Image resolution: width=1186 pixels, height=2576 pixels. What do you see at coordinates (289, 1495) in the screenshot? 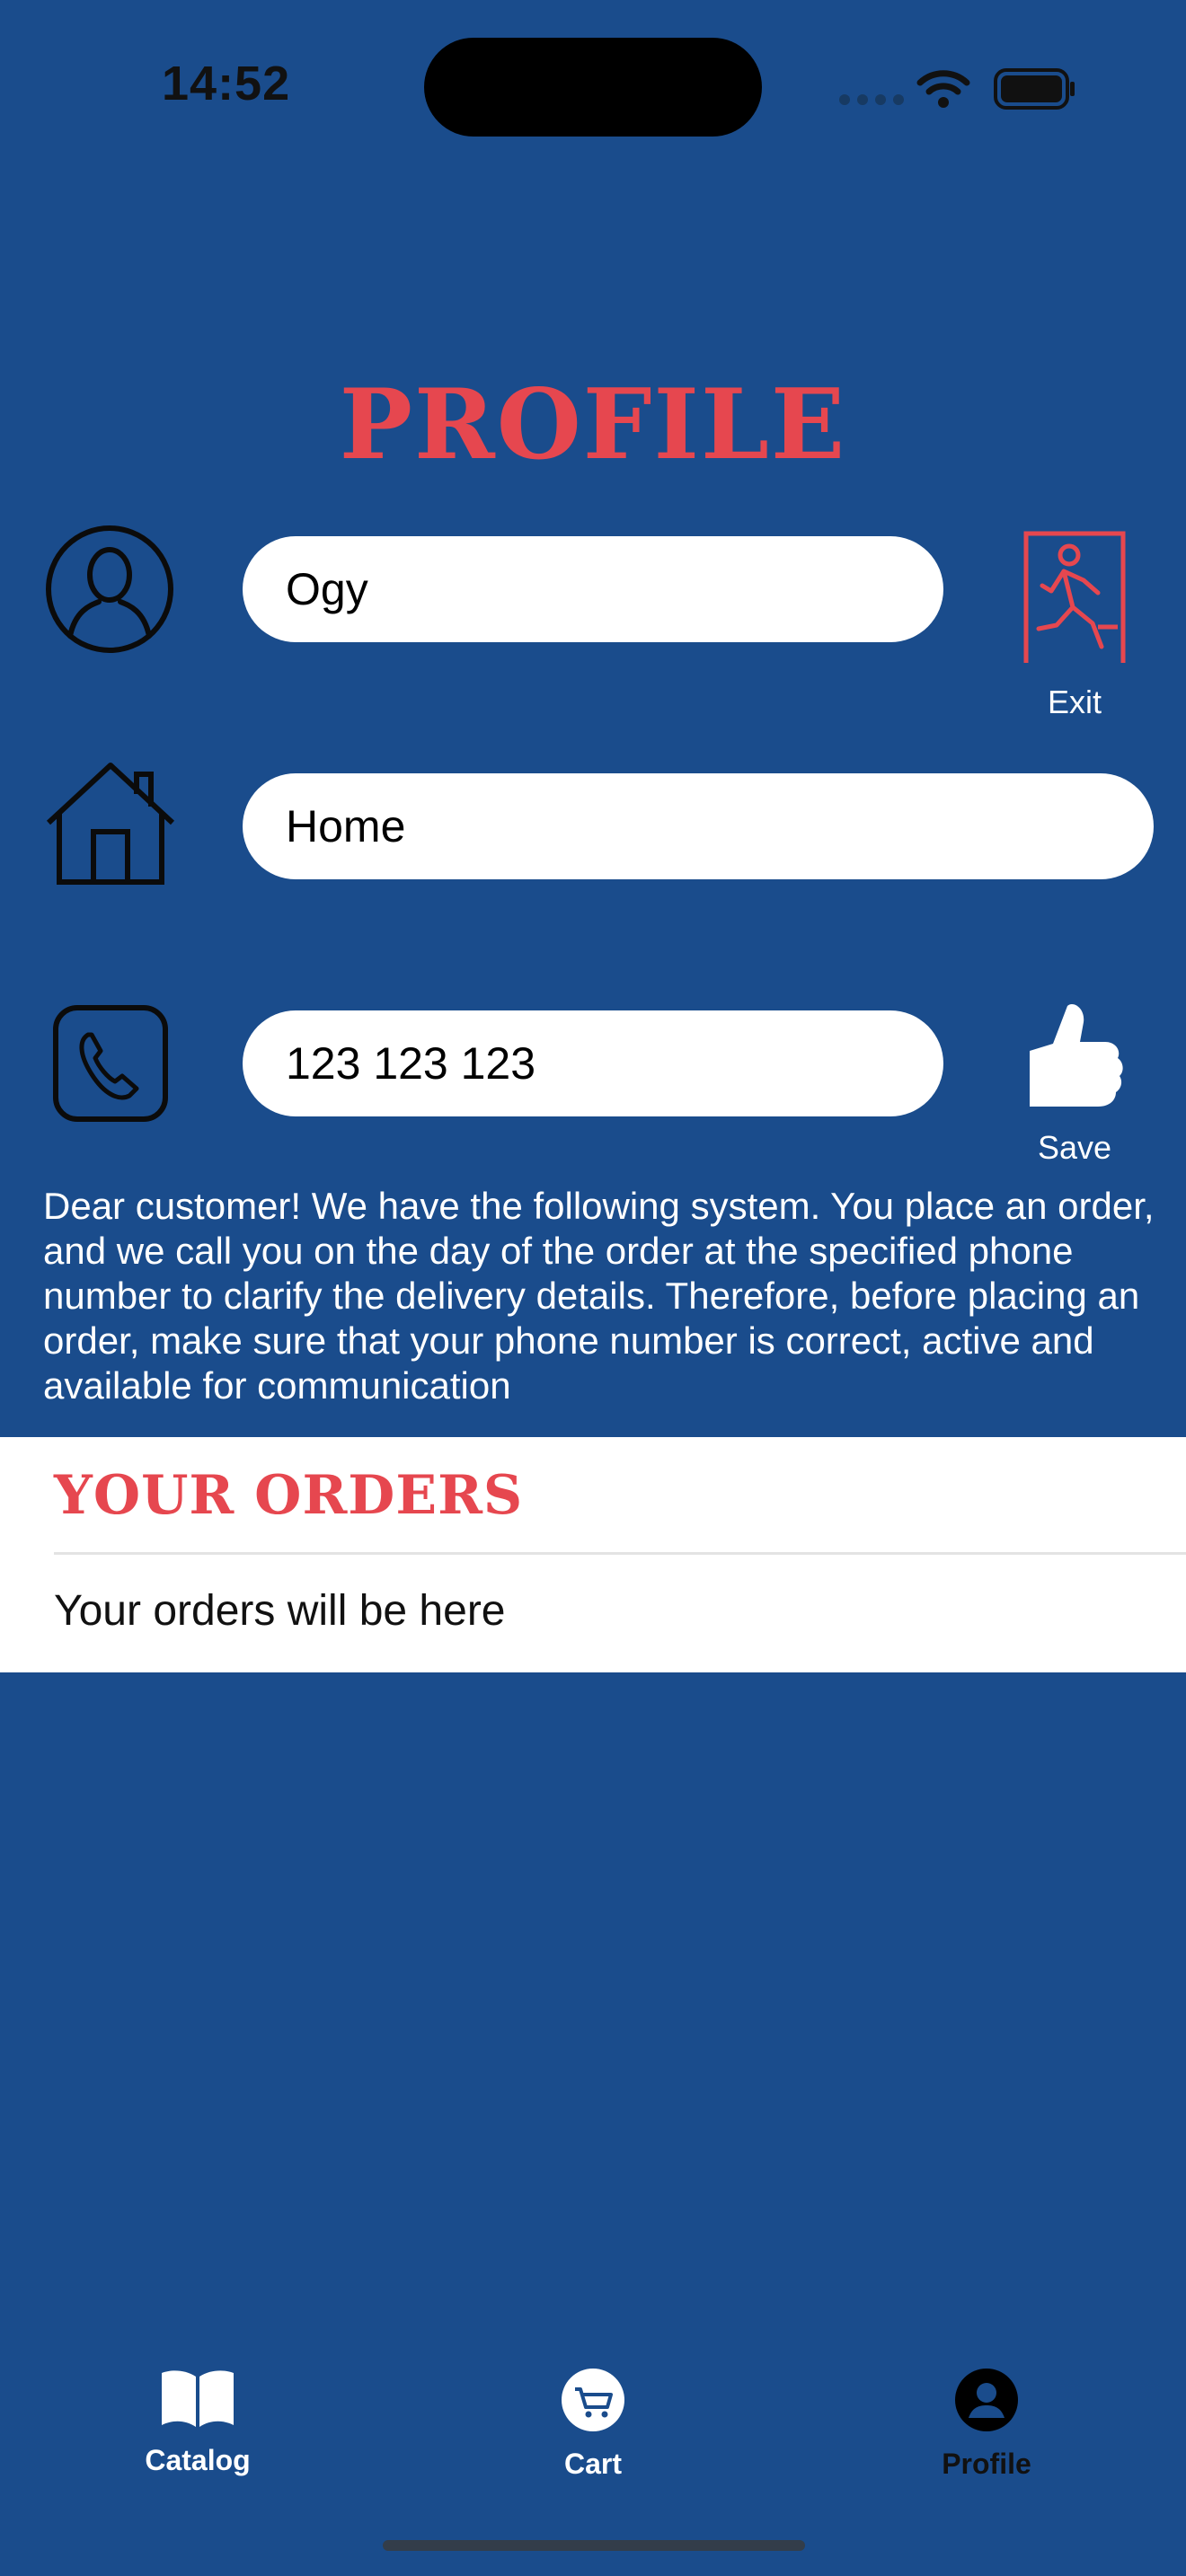
I see `orders-title: YOUR ORDERS` at bounding box center [289, 1495].